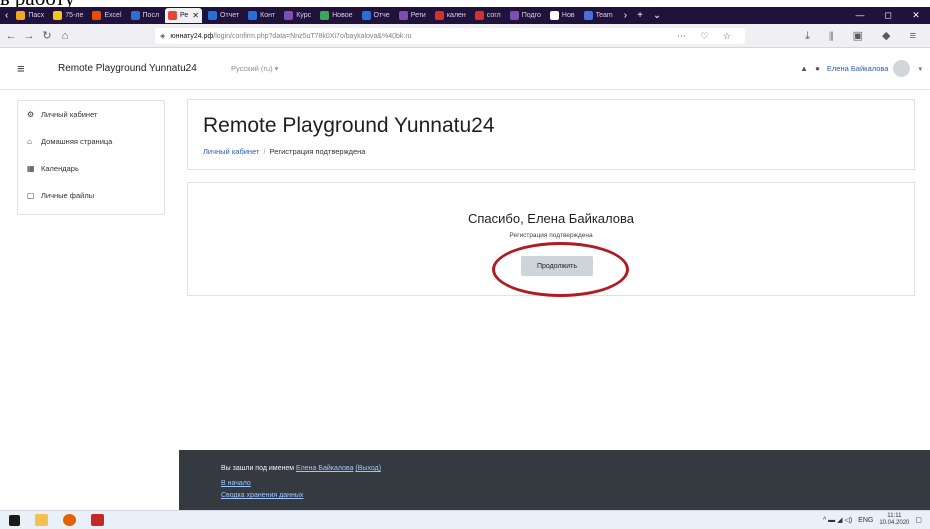 The height and width of the screenshot is (529, 930). Describe the element at coordinates (41, 520) in the screenshot. I see `explorer-icon` at that location.